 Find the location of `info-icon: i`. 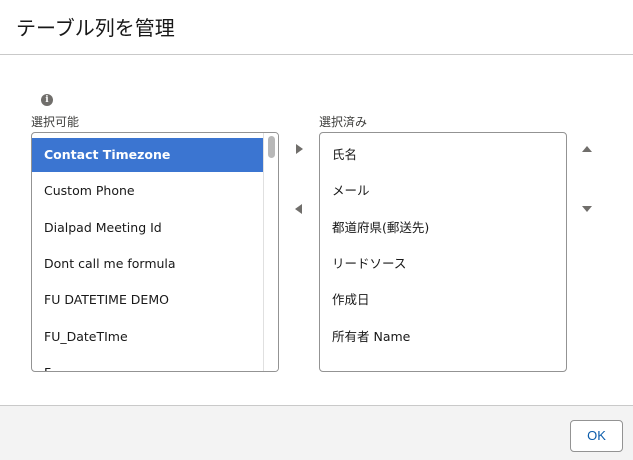

info-icon: i is located at coordinates (47, 100).